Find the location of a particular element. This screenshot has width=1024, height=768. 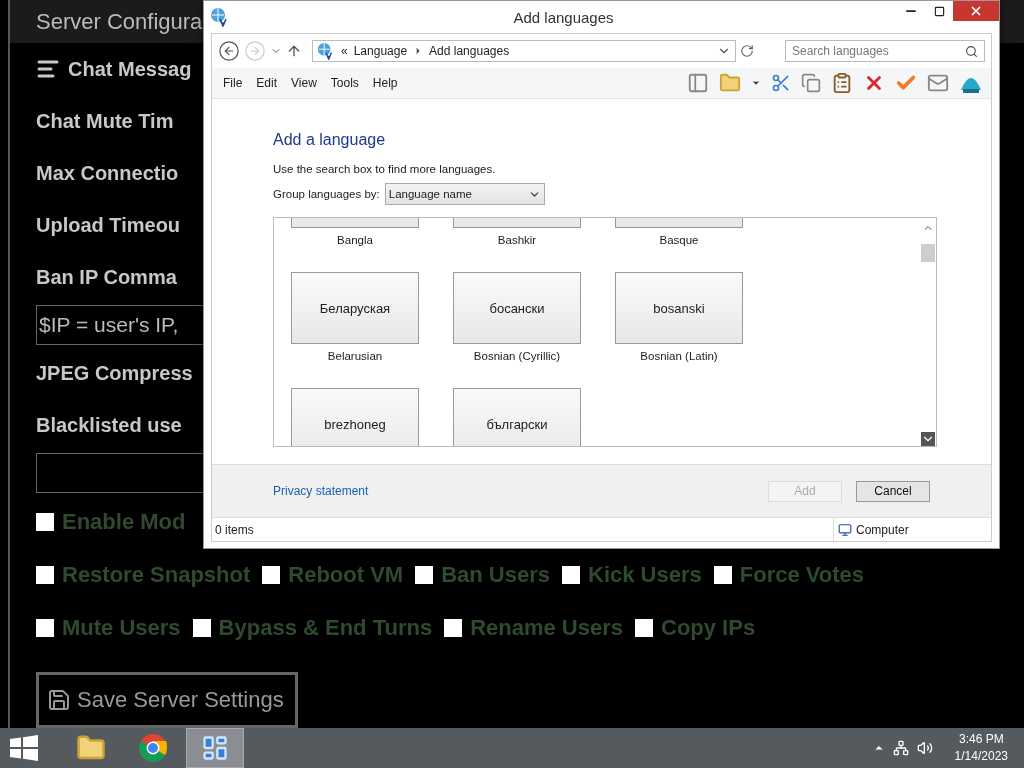

checkbox-label: Bypass & End Turns is located at coordinates (325, 627).